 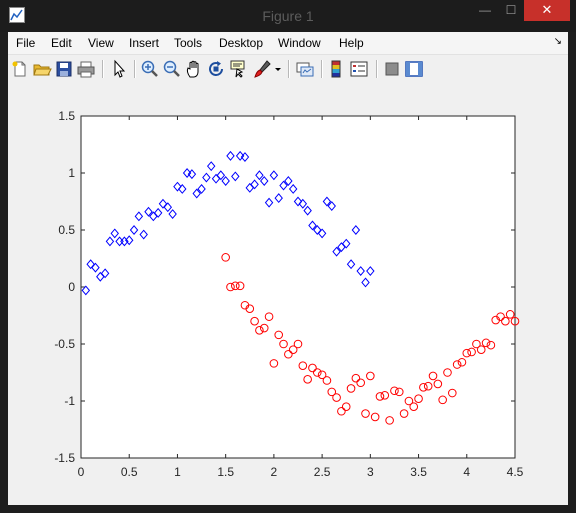 I want to click on x-tick-label: 3.5, so click(x=418, y=472).